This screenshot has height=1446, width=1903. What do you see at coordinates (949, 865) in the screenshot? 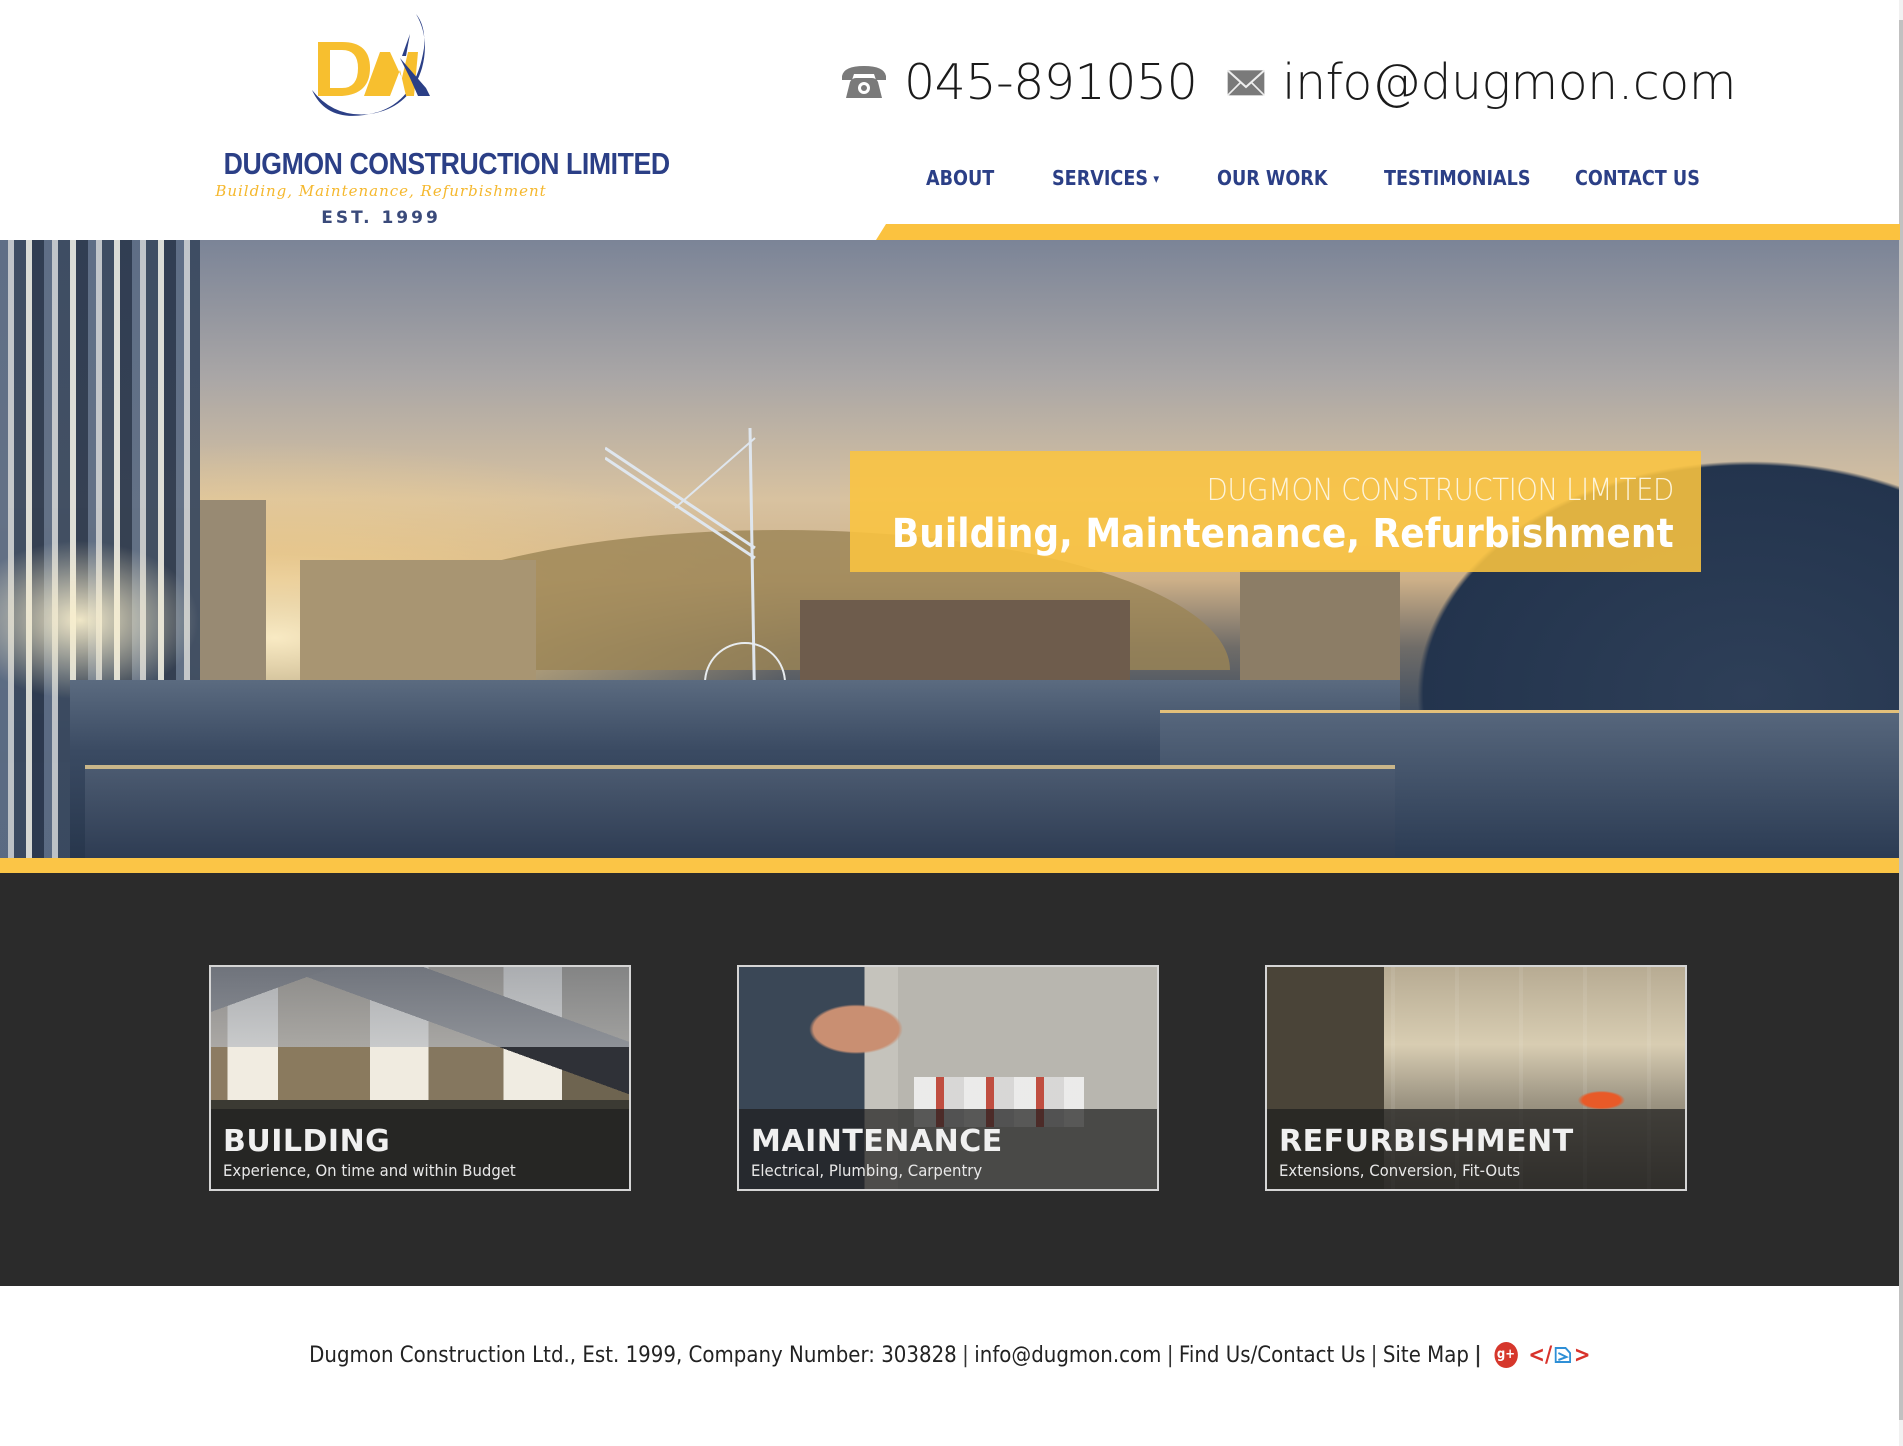
I see `hero-accent-band` at bounding box center [949, 865].